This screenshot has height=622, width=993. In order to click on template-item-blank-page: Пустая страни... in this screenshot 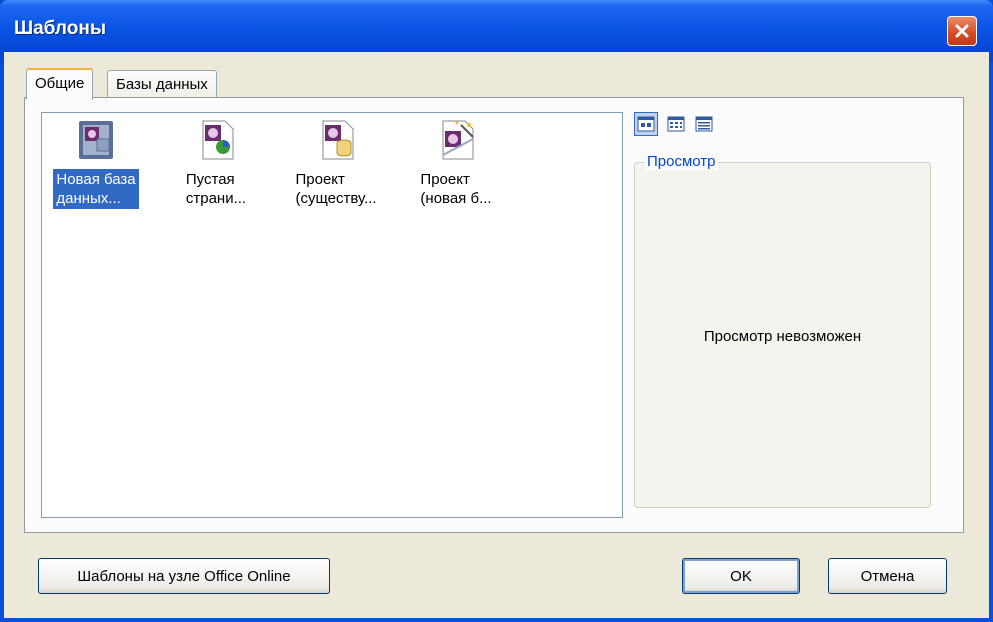, I will do `click(216, 163)`.